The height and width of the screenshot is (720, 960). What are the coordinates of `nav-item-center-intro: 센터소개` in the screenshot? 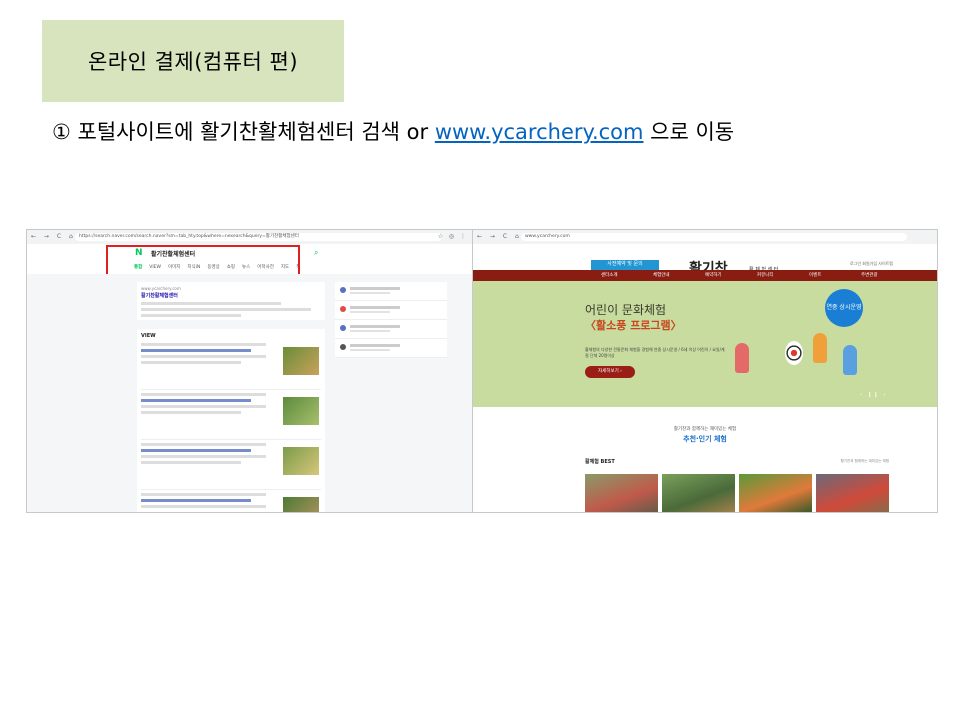 It's located at (609, 275).